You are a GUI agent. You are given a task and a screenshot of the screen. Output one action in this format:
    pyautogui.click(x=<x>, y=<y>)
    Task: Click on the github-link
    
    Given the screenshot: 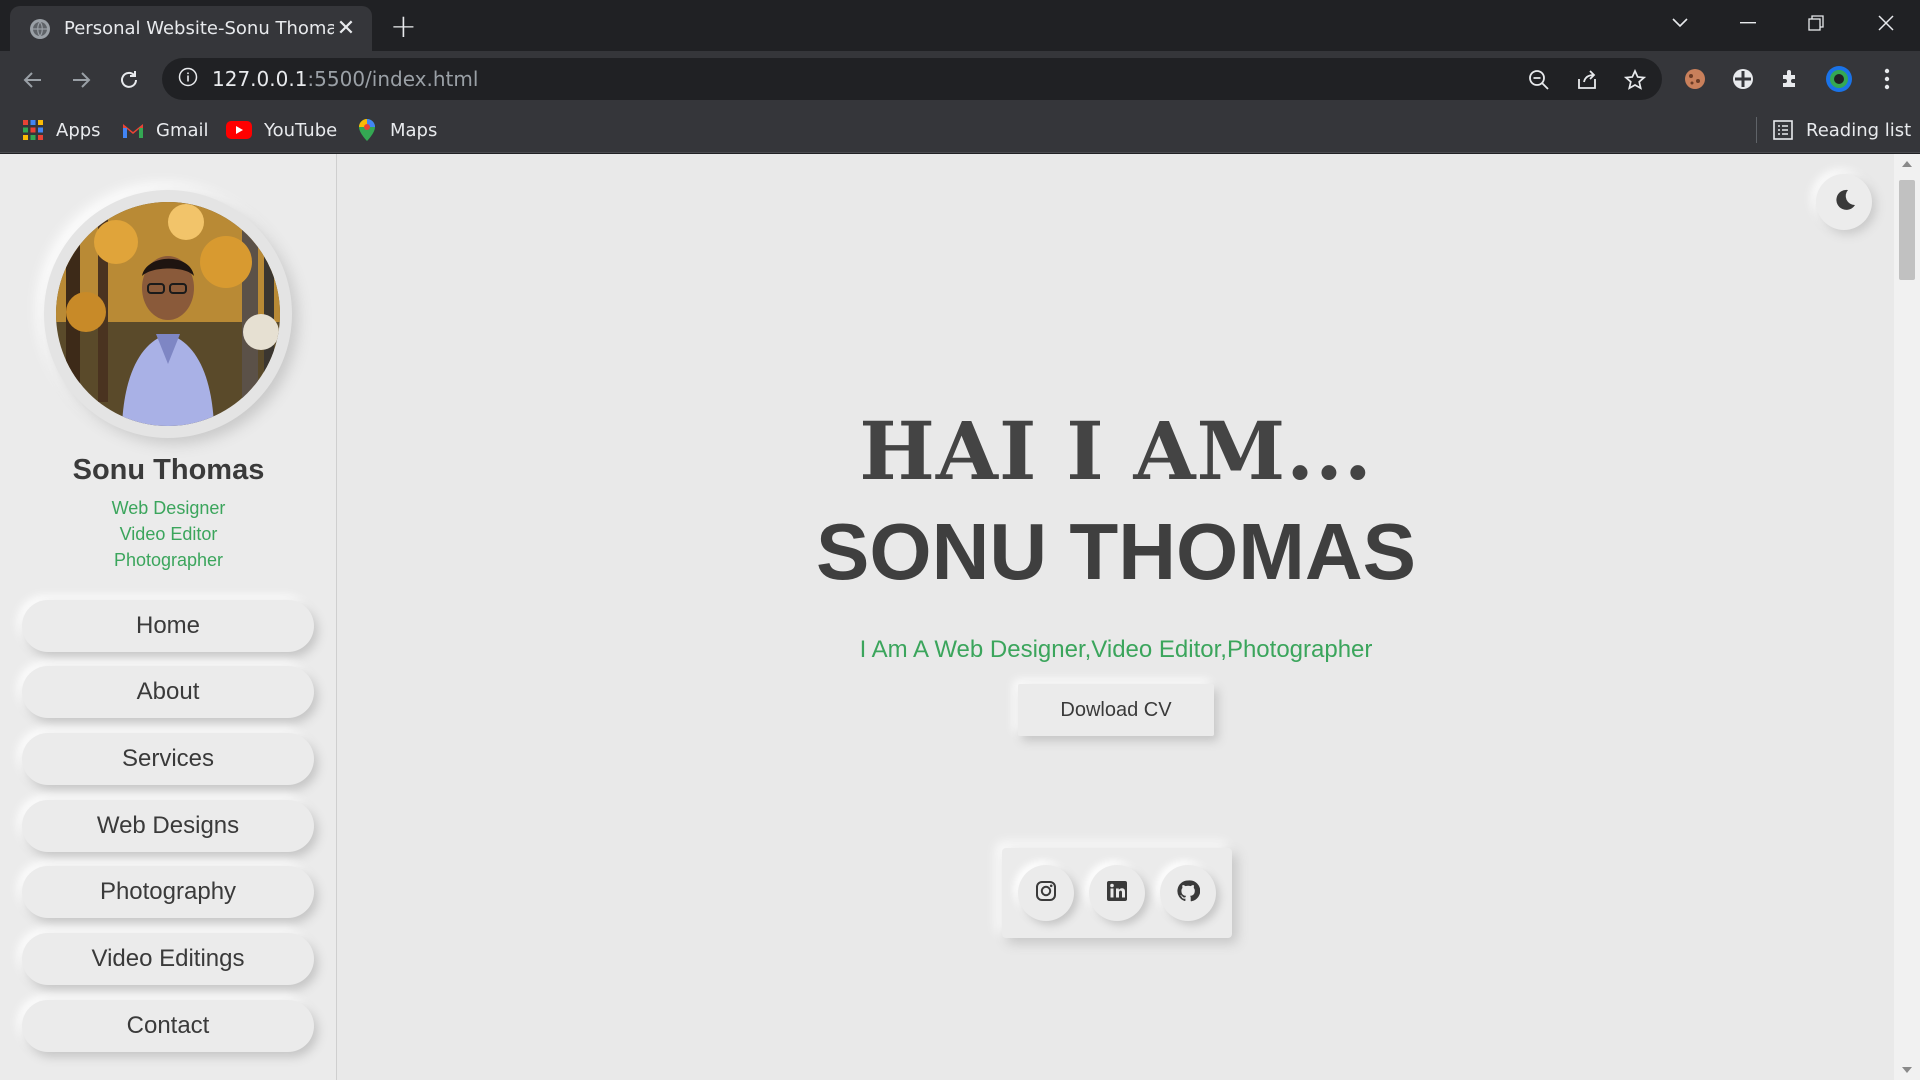 What is the action you would take?
    pyautogui.click(x=1188, y=893)
    